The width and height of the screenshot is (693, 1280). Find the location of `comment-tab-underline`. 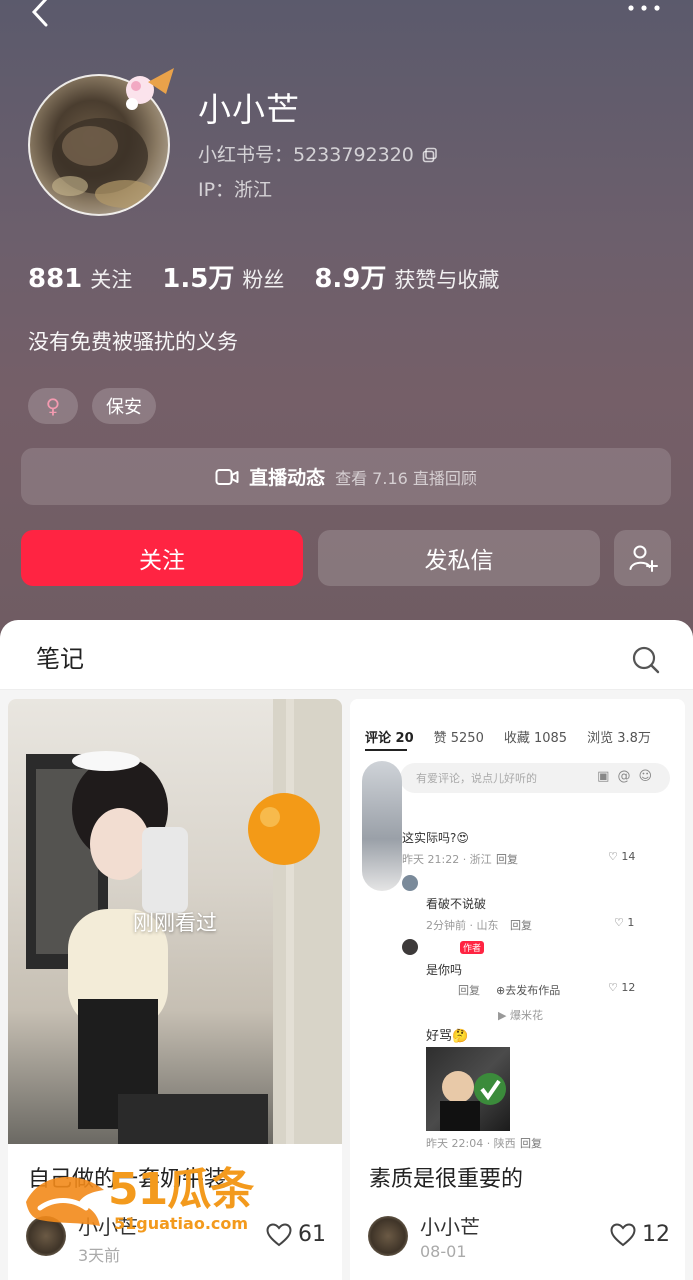

comment-tab-underline is located at coordinates (386, 750).